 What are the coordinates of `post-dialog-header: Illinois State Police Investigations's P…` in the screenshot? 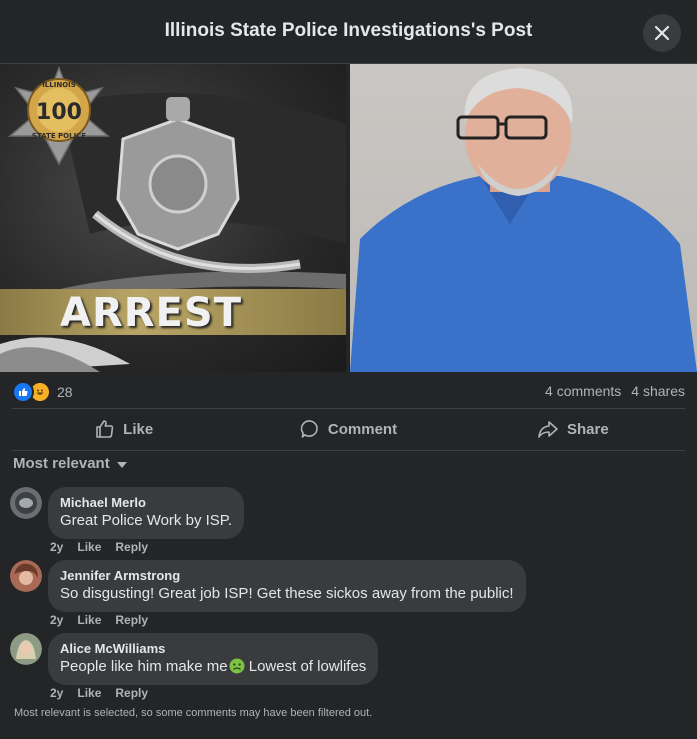 It's located at (348, 32).